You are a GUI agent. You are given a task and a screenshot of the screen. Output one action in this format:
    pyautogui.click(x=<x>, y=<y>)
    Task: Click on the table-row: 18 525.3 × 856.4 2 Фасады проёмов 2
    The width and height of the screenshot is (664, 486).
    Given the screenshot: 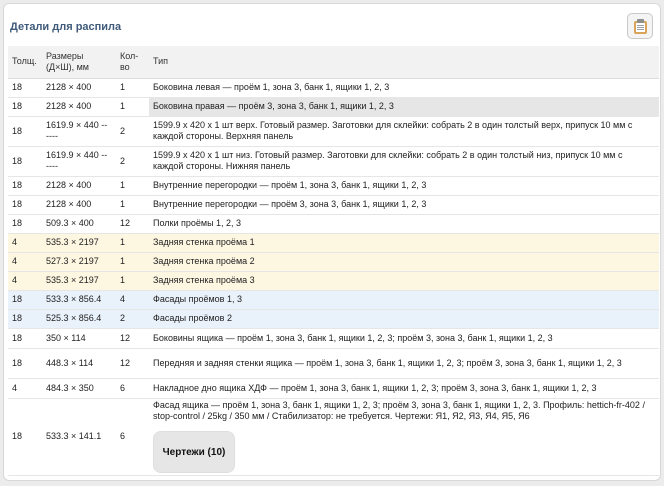 What is the action you would take?
    pyautogui.click(x=333, y=319)
    